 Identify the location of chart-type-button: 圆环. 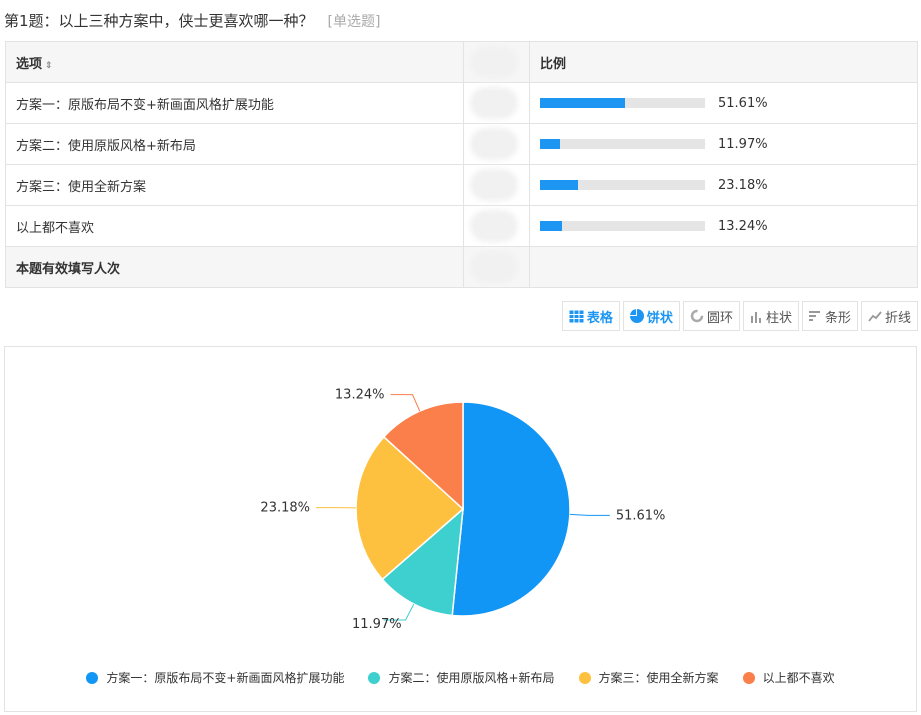
(711, 316).